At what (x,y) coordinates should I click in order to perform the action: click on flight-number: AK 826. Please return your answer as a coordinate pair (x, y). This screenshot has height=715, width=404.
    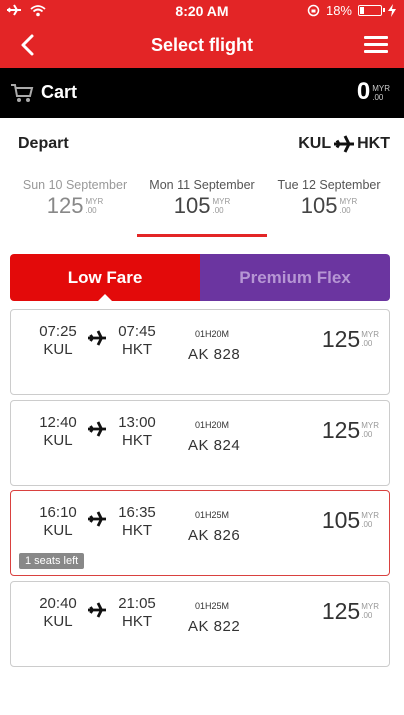
    Looking at the image, I should click on (214, 535).